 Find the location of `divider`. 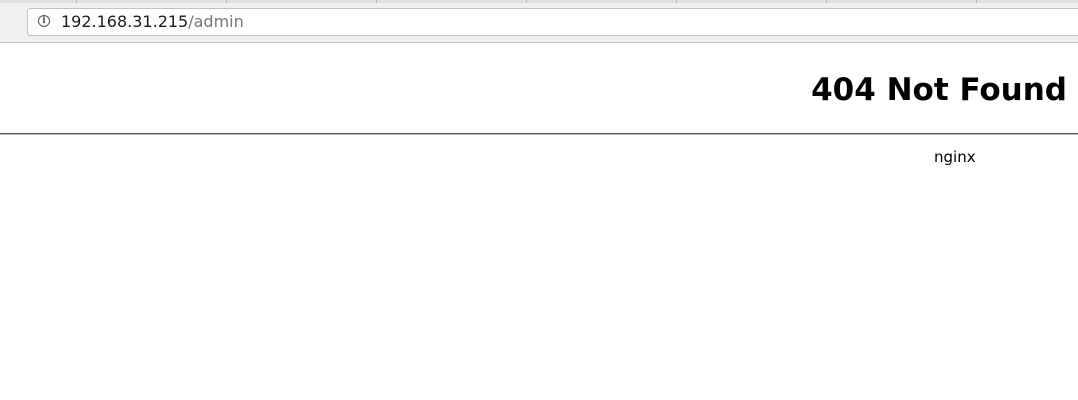

divider is located at coordinates (539, 134).